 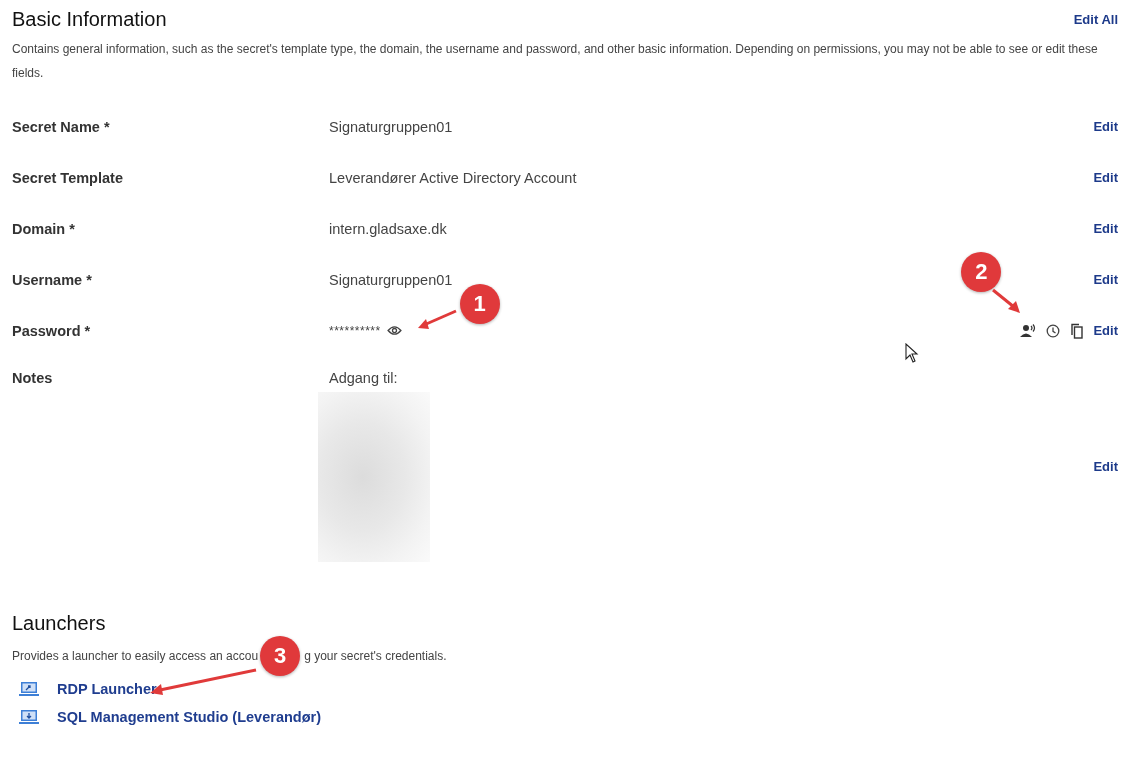 I want to click on field-value: intern.gladsaxe.dk, so click(x=388, y=228).